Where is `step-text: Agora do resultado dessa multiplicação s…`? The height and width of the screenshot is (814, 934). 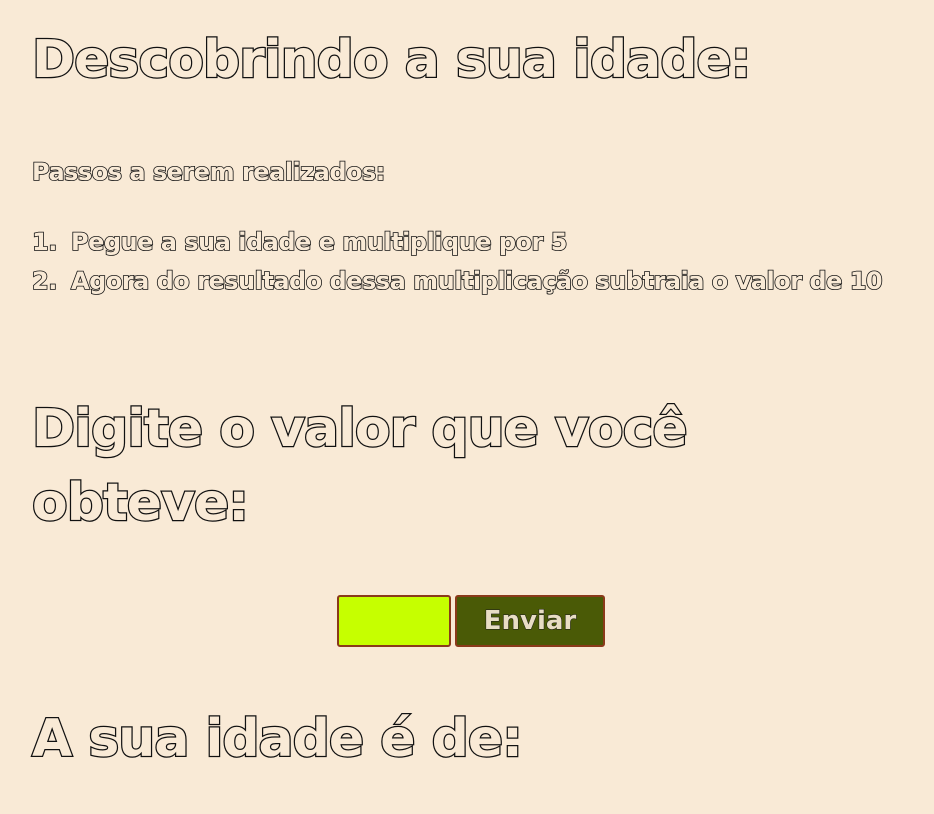 step-text: Agora do resultado dessa multiplicação s… is located at coordinates (476, 281).